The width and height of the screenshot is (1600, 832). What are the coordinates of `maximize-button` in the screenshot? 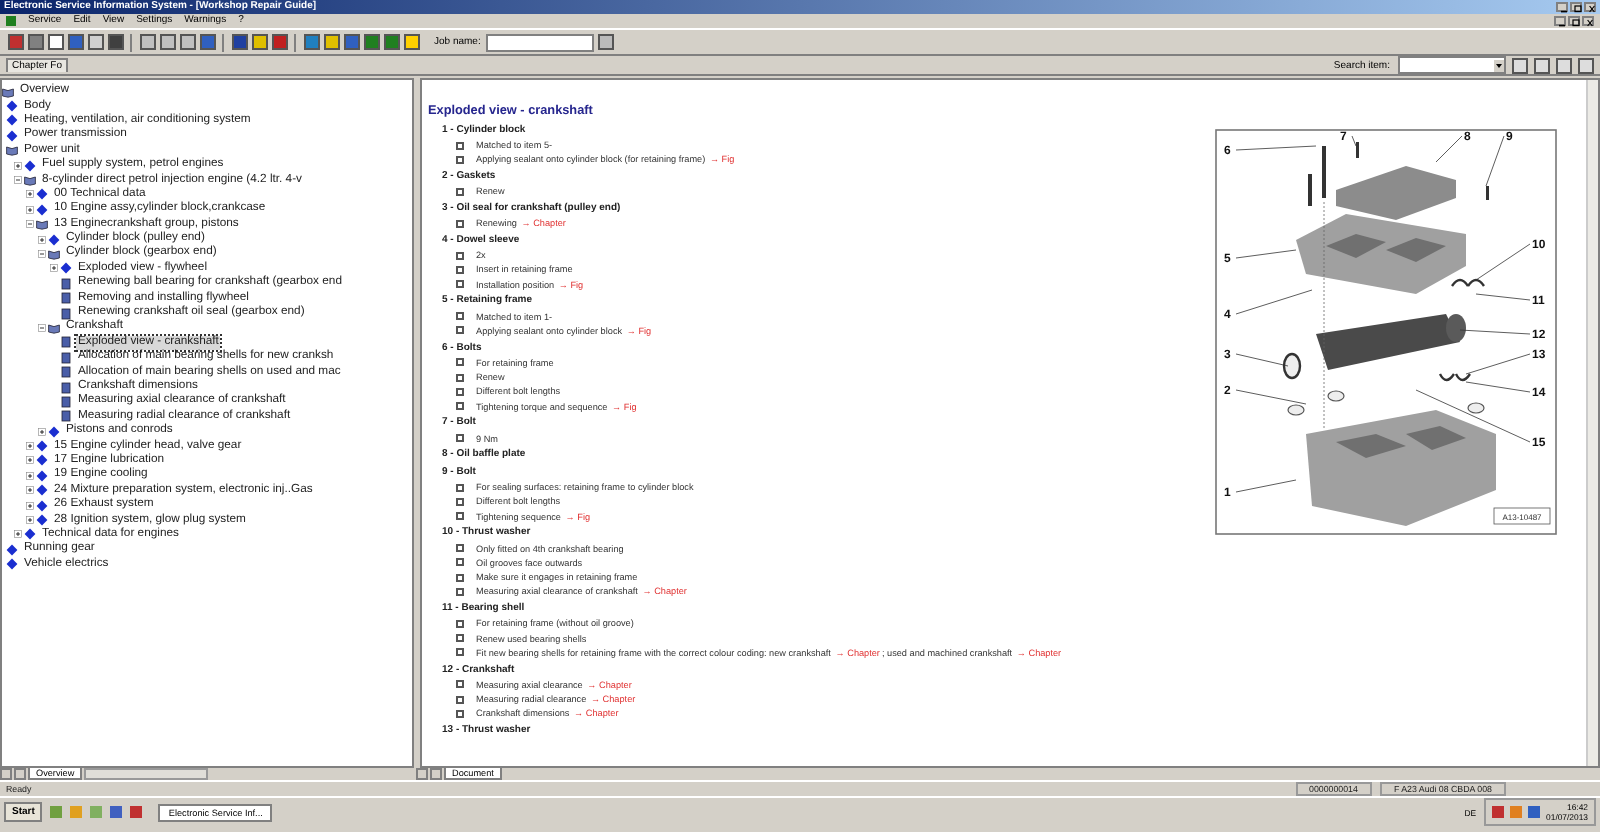 It's located at (1576, 7).